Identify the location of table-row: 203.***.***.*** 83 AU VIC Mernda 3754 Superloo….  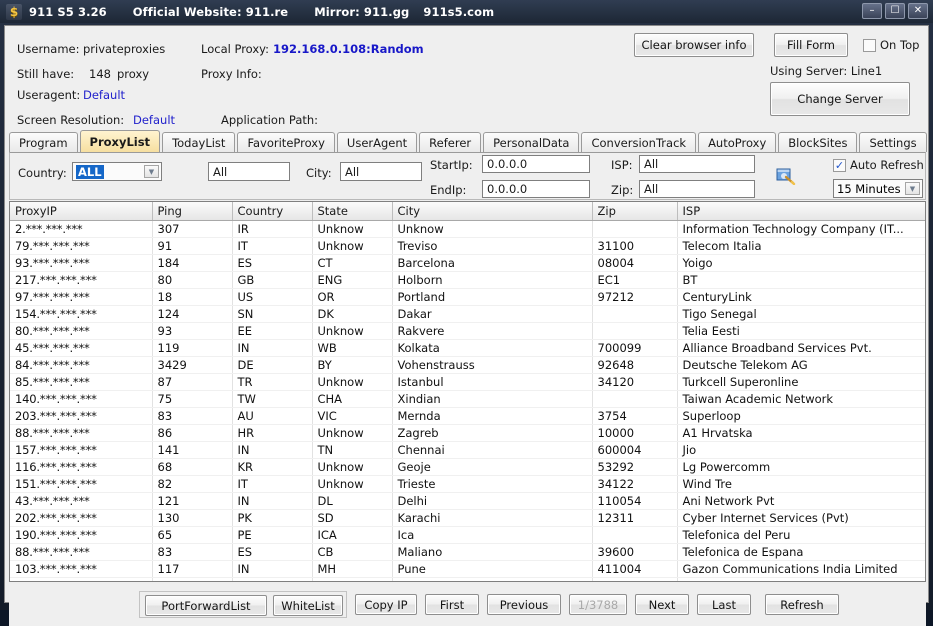
(467, 416).